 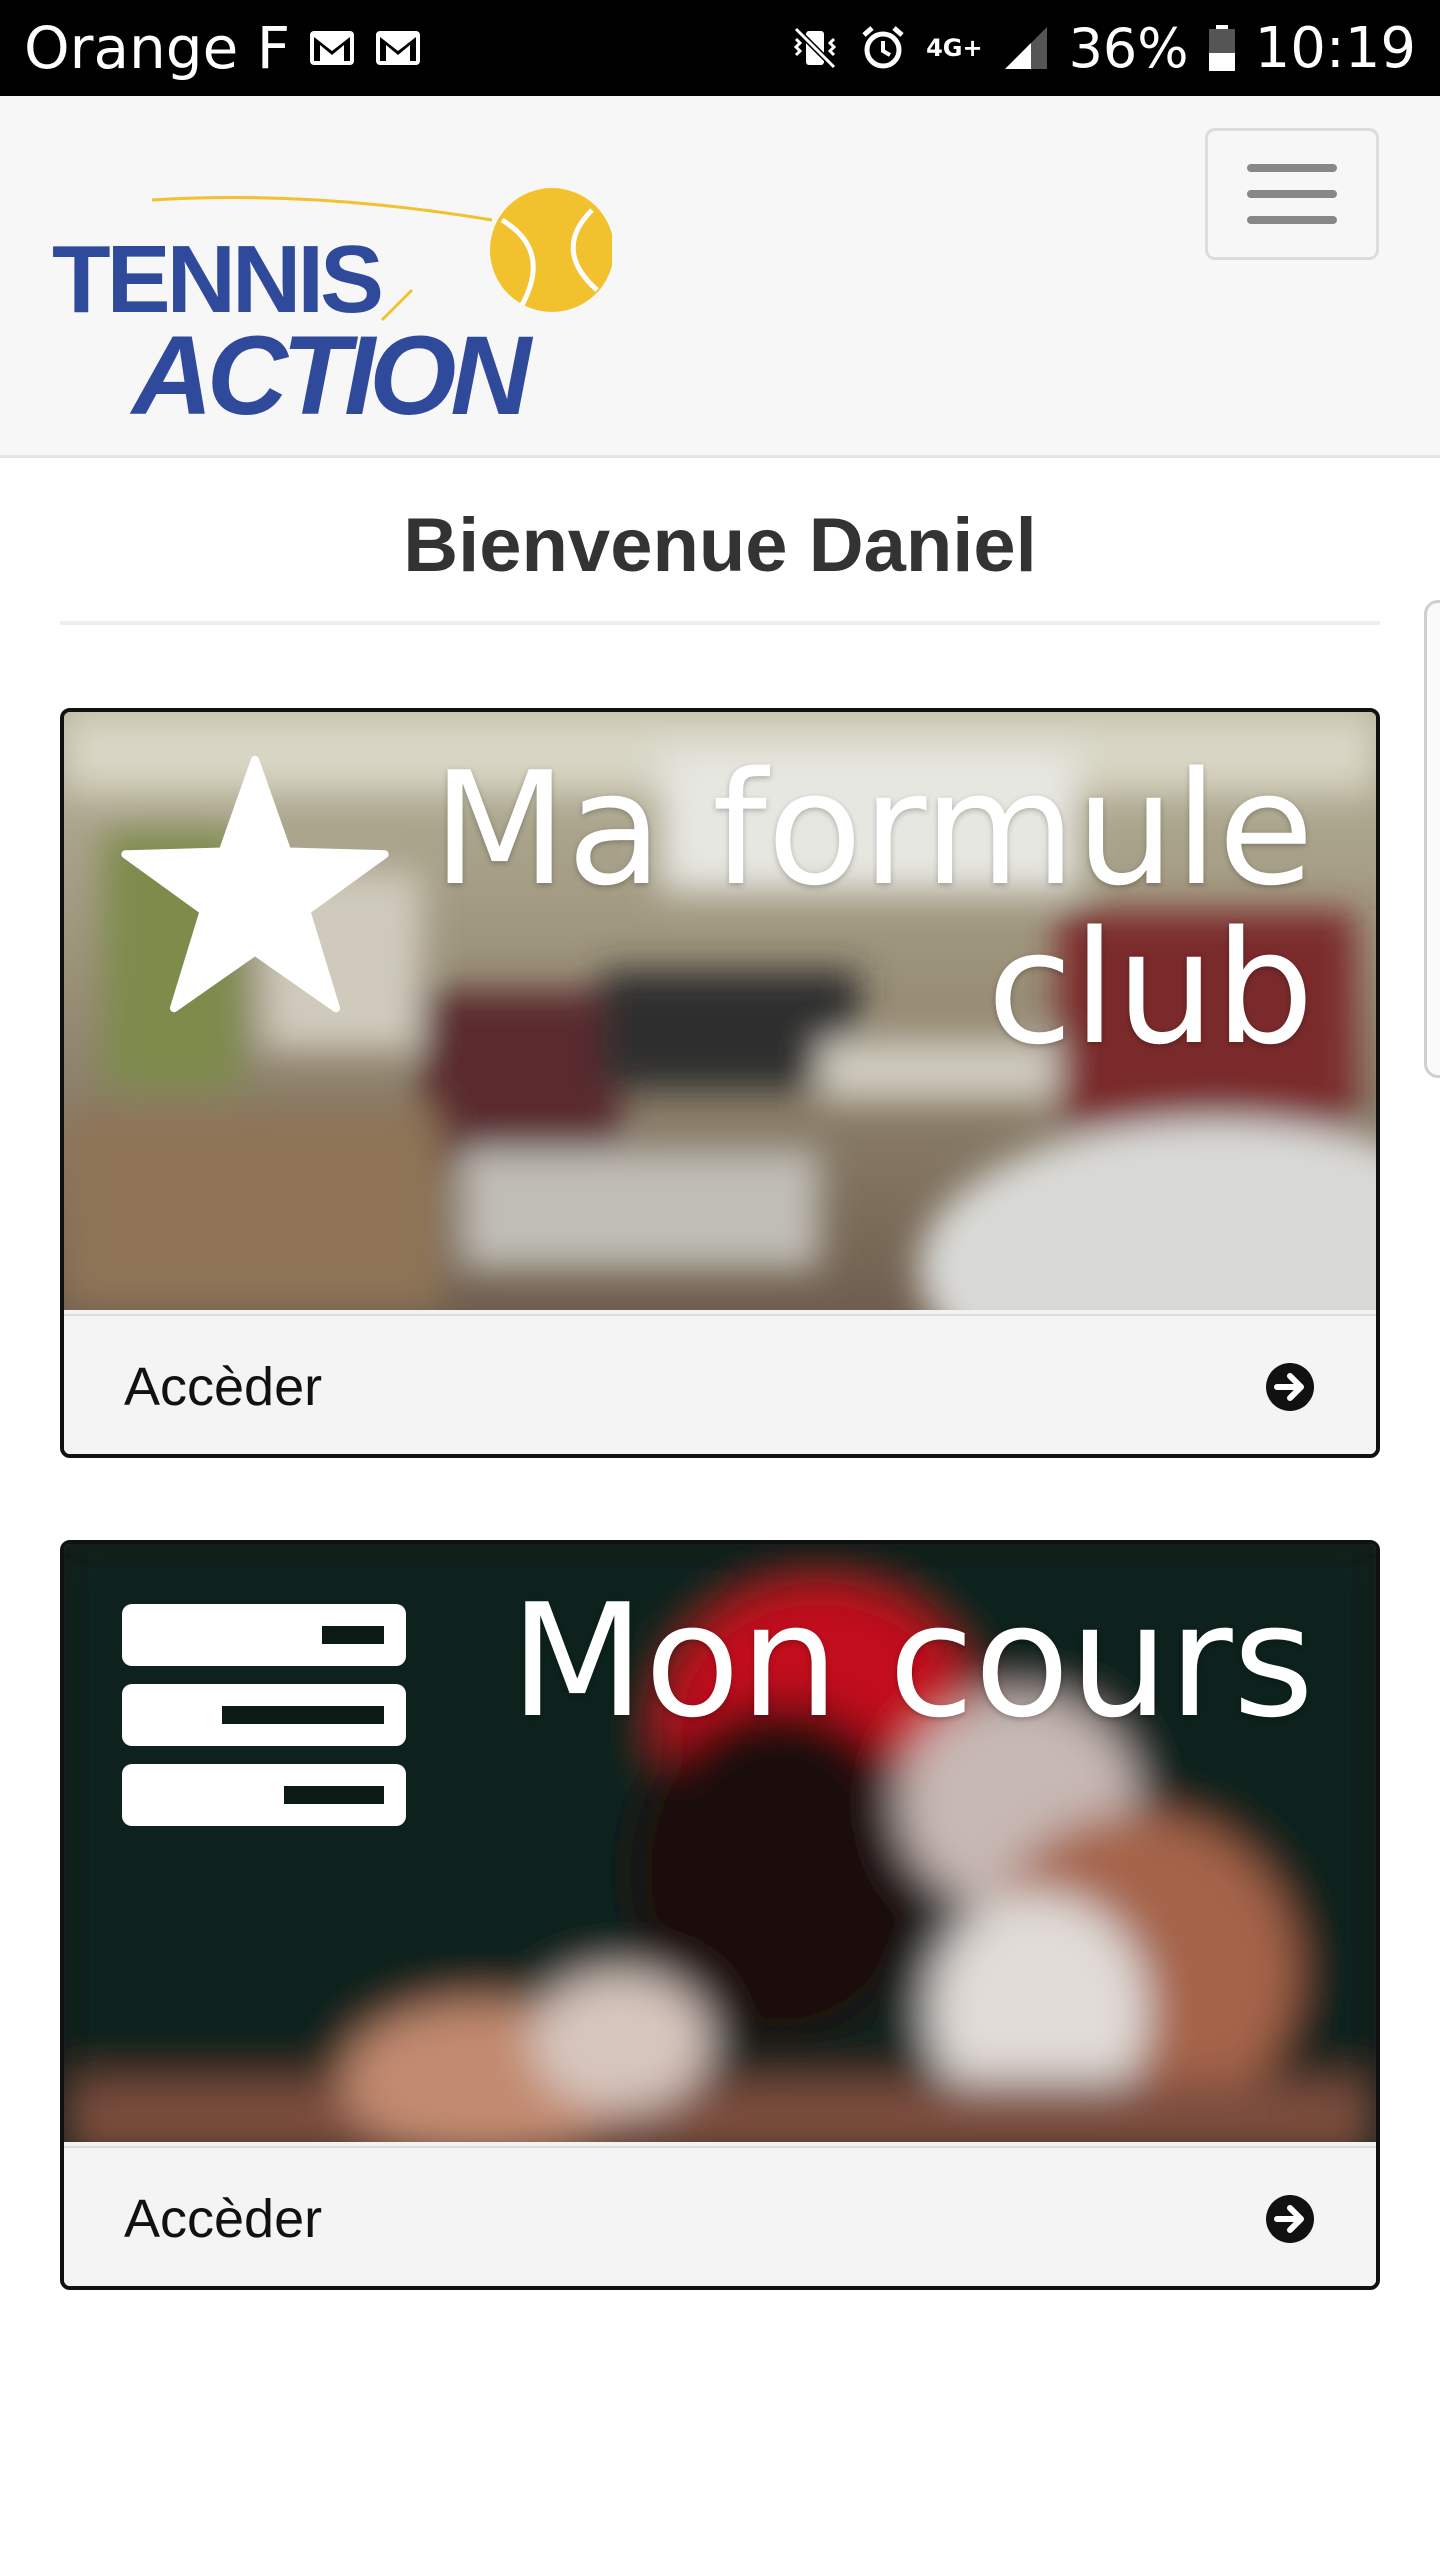 I want to click on card-title-line2: club, so click(x=1150, y=988).